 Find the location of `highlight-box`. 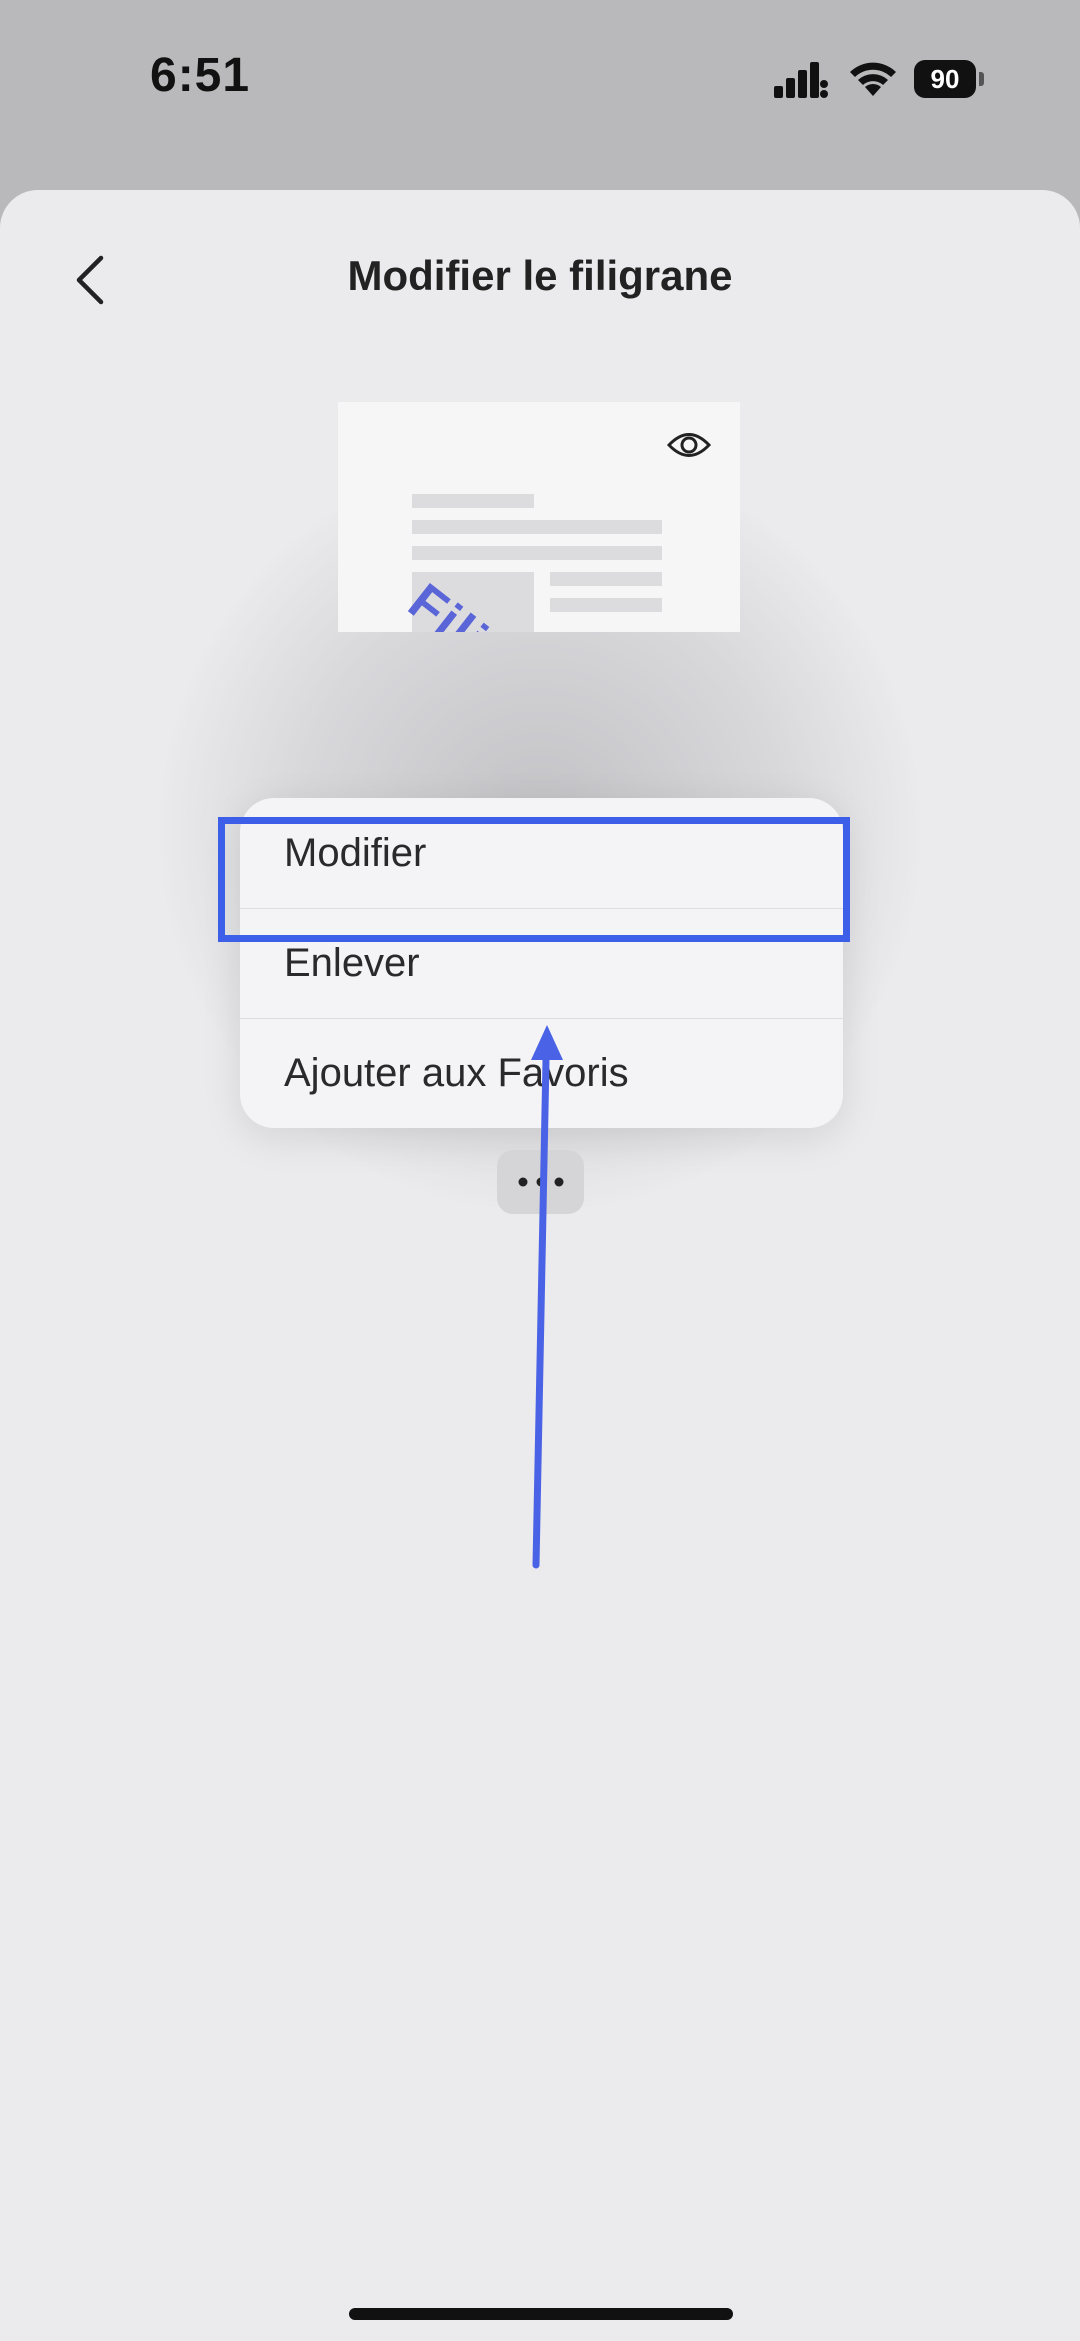

highlight-box is located at coordinates (534, 879).